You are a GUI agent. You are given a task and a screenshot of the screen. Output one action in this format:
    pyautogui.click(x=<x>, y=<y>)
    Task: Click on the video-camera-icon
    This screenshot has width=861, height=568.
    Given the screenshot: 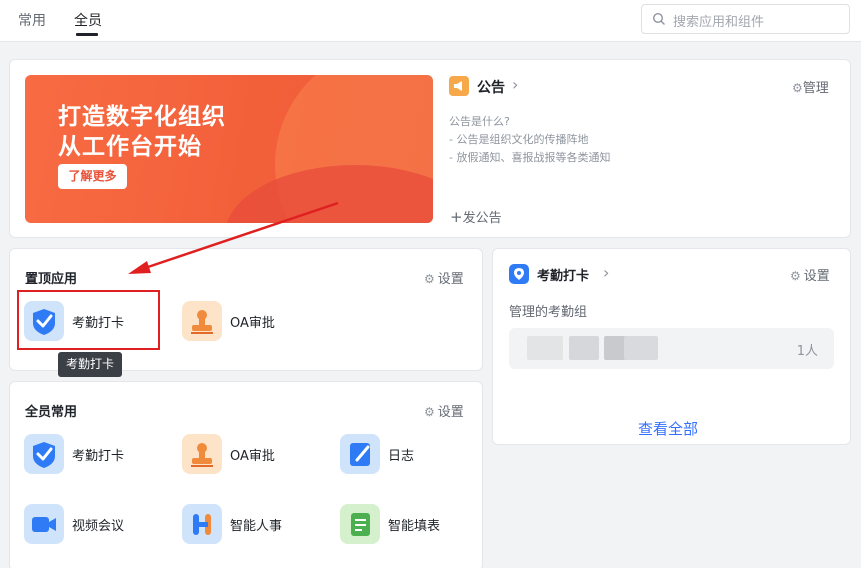 What is the action you would take?
    pyautogui.click(x=44, y=524)
    